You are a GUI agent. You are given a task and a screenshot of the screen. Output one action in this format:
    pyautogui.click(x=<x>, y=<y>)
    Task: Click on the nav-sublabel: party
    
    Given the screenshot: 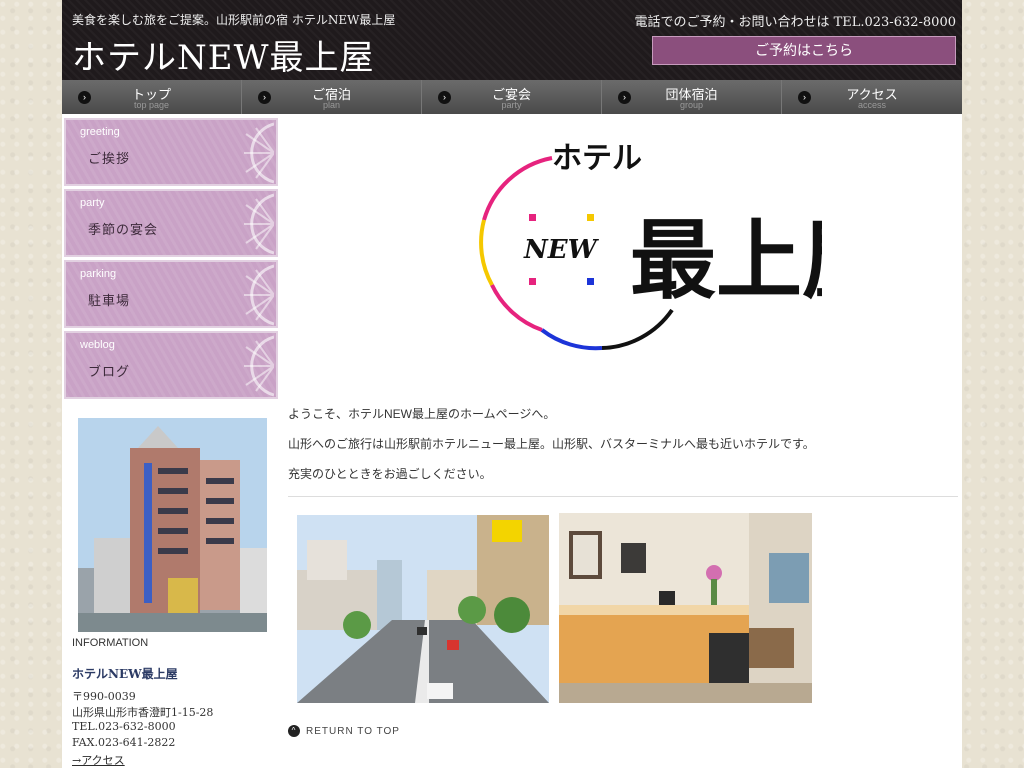 What is the action you would take?
    pyautogui.click(x=511, y=105)
    